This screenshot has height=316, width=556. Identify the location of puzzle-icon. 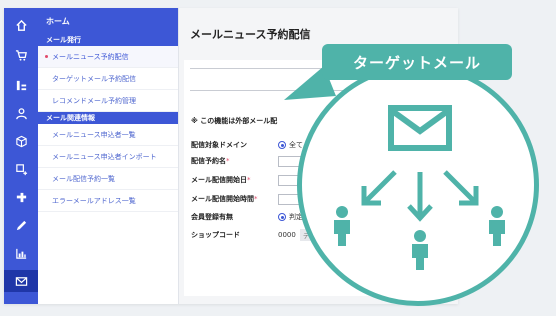
(21, 197).